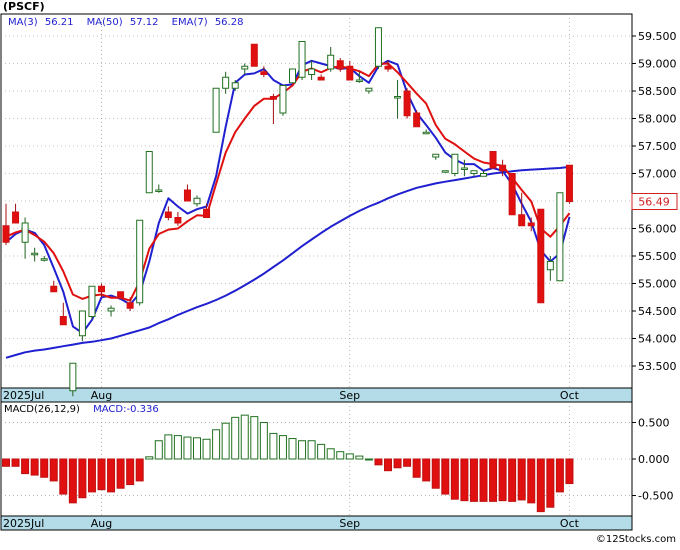  What do you see at coordinates (144, 22) in the screenshot?
I see `legend-ma50-value: 57.12` at bounding box center [144, 22].